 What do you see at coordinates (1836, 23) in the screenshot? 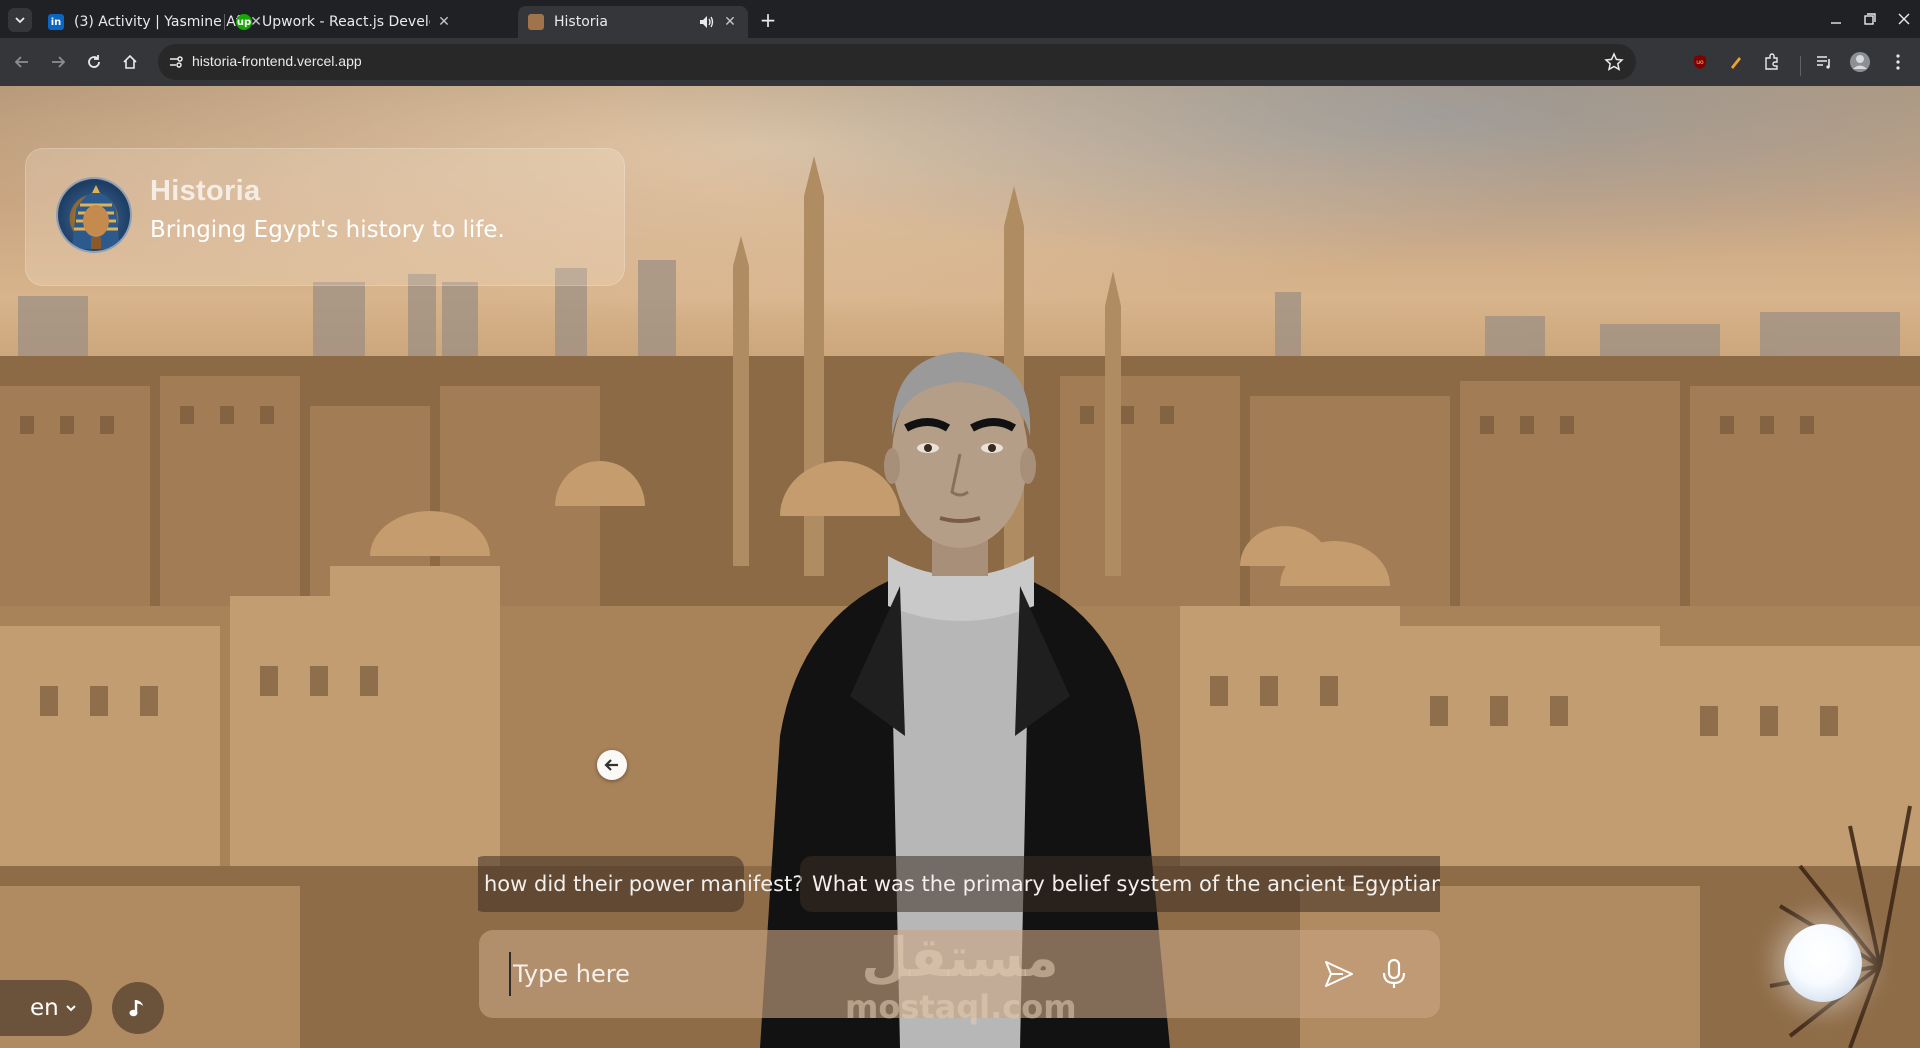
I see `minimize-icon` at bounding box center [1836, 23].